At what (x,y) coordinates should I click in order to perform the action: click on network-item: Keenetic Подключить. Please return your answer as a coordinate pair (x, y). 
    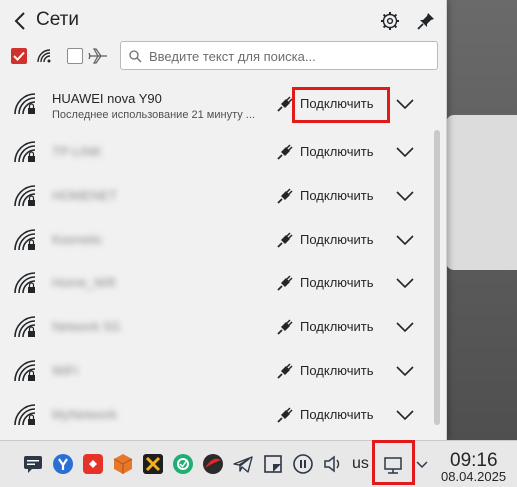
    Looking at the image, I should click on (215, 240).